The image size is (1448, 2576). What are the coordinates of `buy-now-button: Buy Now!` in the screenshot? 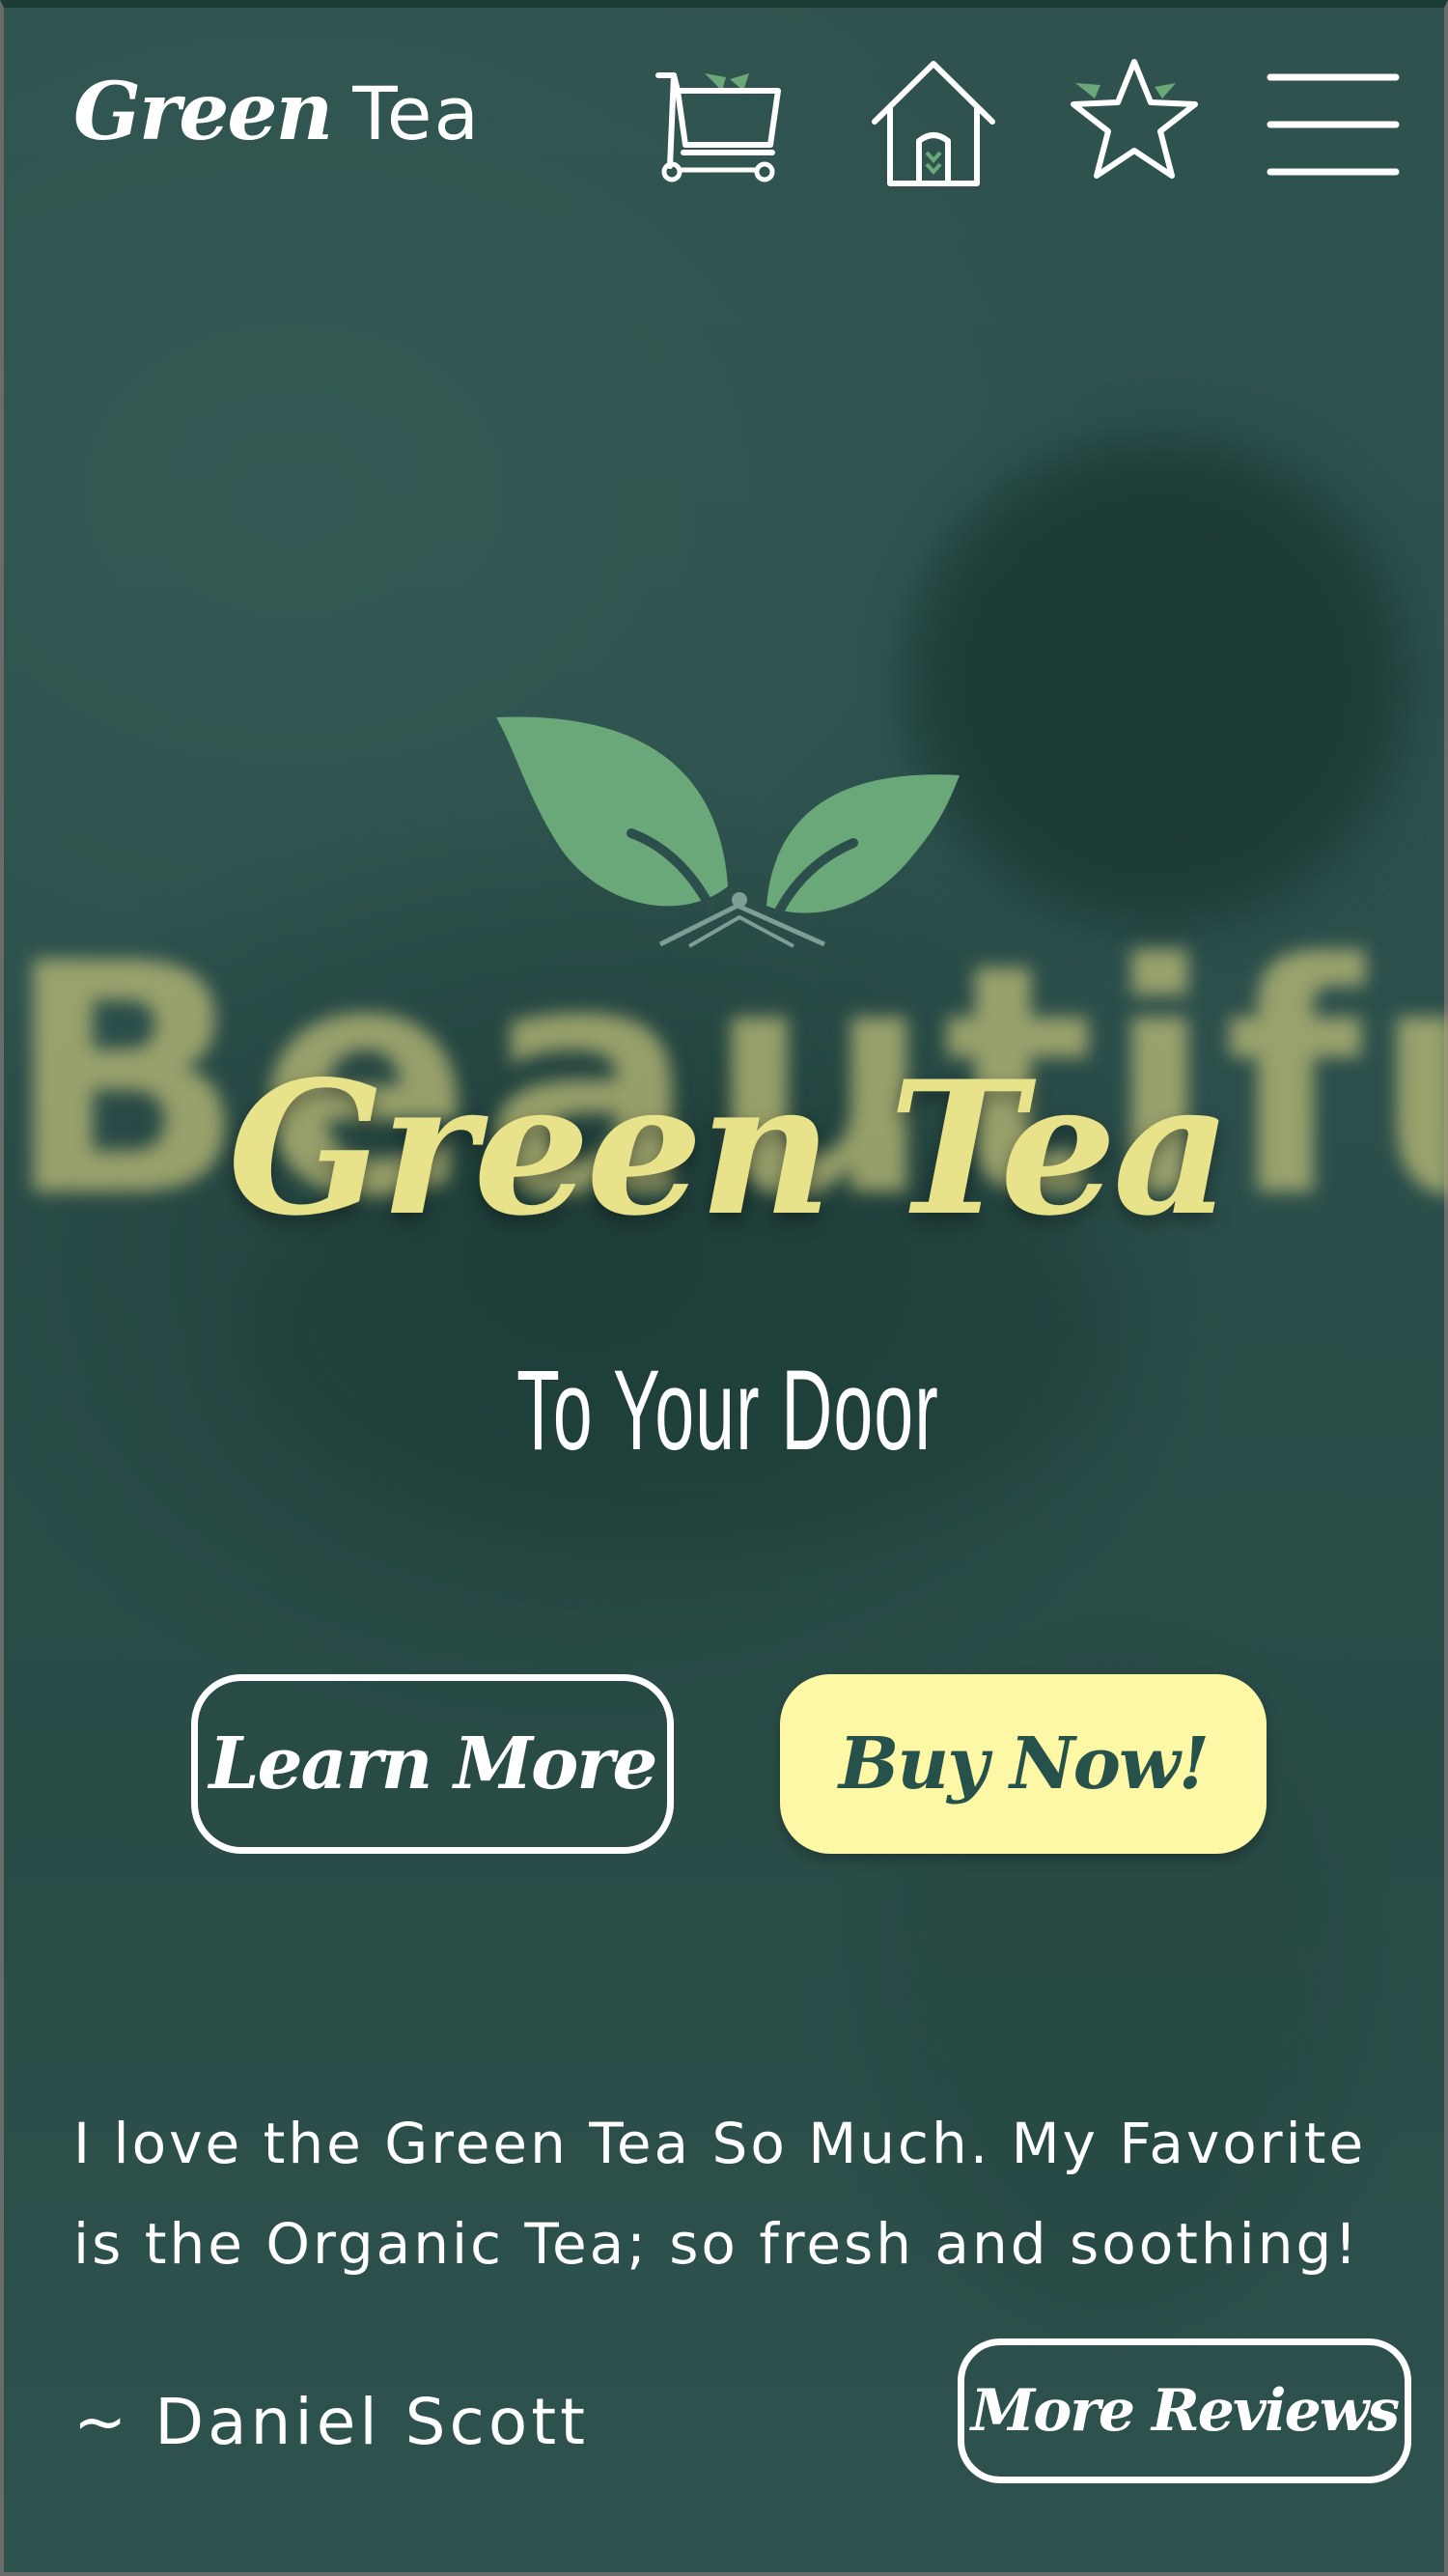 It's located at (1024, 1764).